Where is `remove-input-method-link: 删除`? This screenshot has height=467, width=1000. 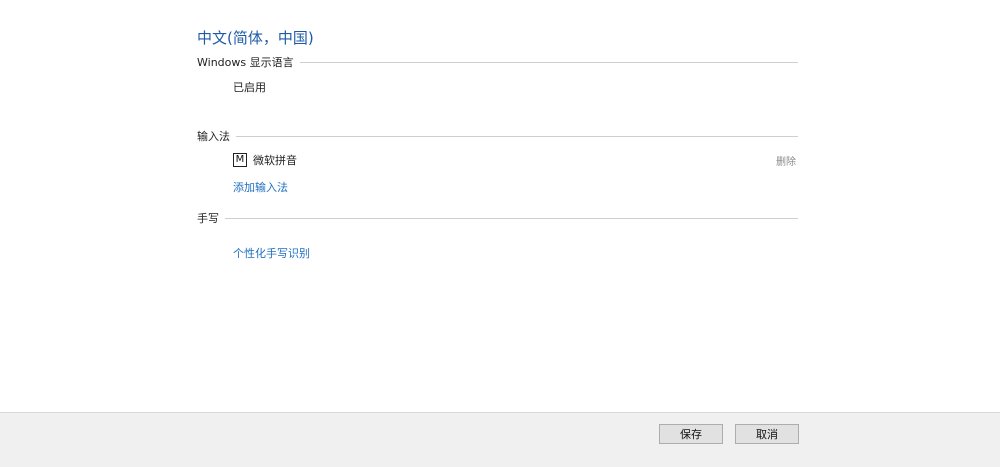 remove-input-method-link: 删除 is located at coordinates (786, 160).